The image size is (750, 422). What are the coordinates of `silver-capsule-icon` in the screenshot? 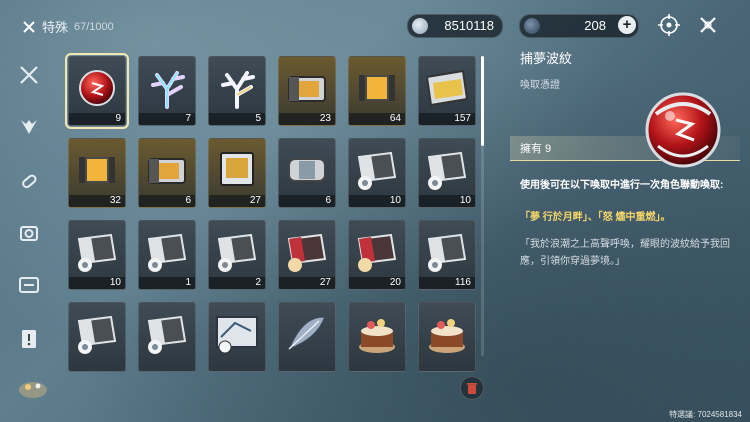 It's located at (307, 170).